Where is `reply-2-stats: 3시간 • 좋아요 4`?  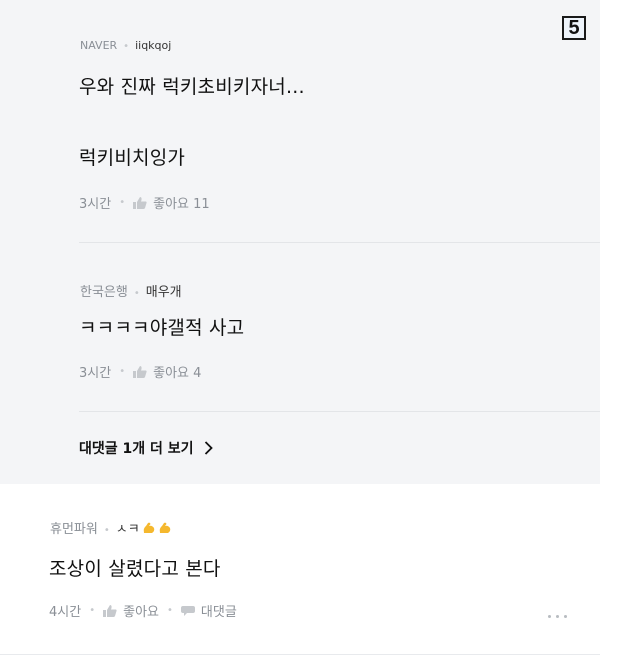 reply-2-stats: 3시간 • 좋아요 4 is located at coordinates (140, 371).